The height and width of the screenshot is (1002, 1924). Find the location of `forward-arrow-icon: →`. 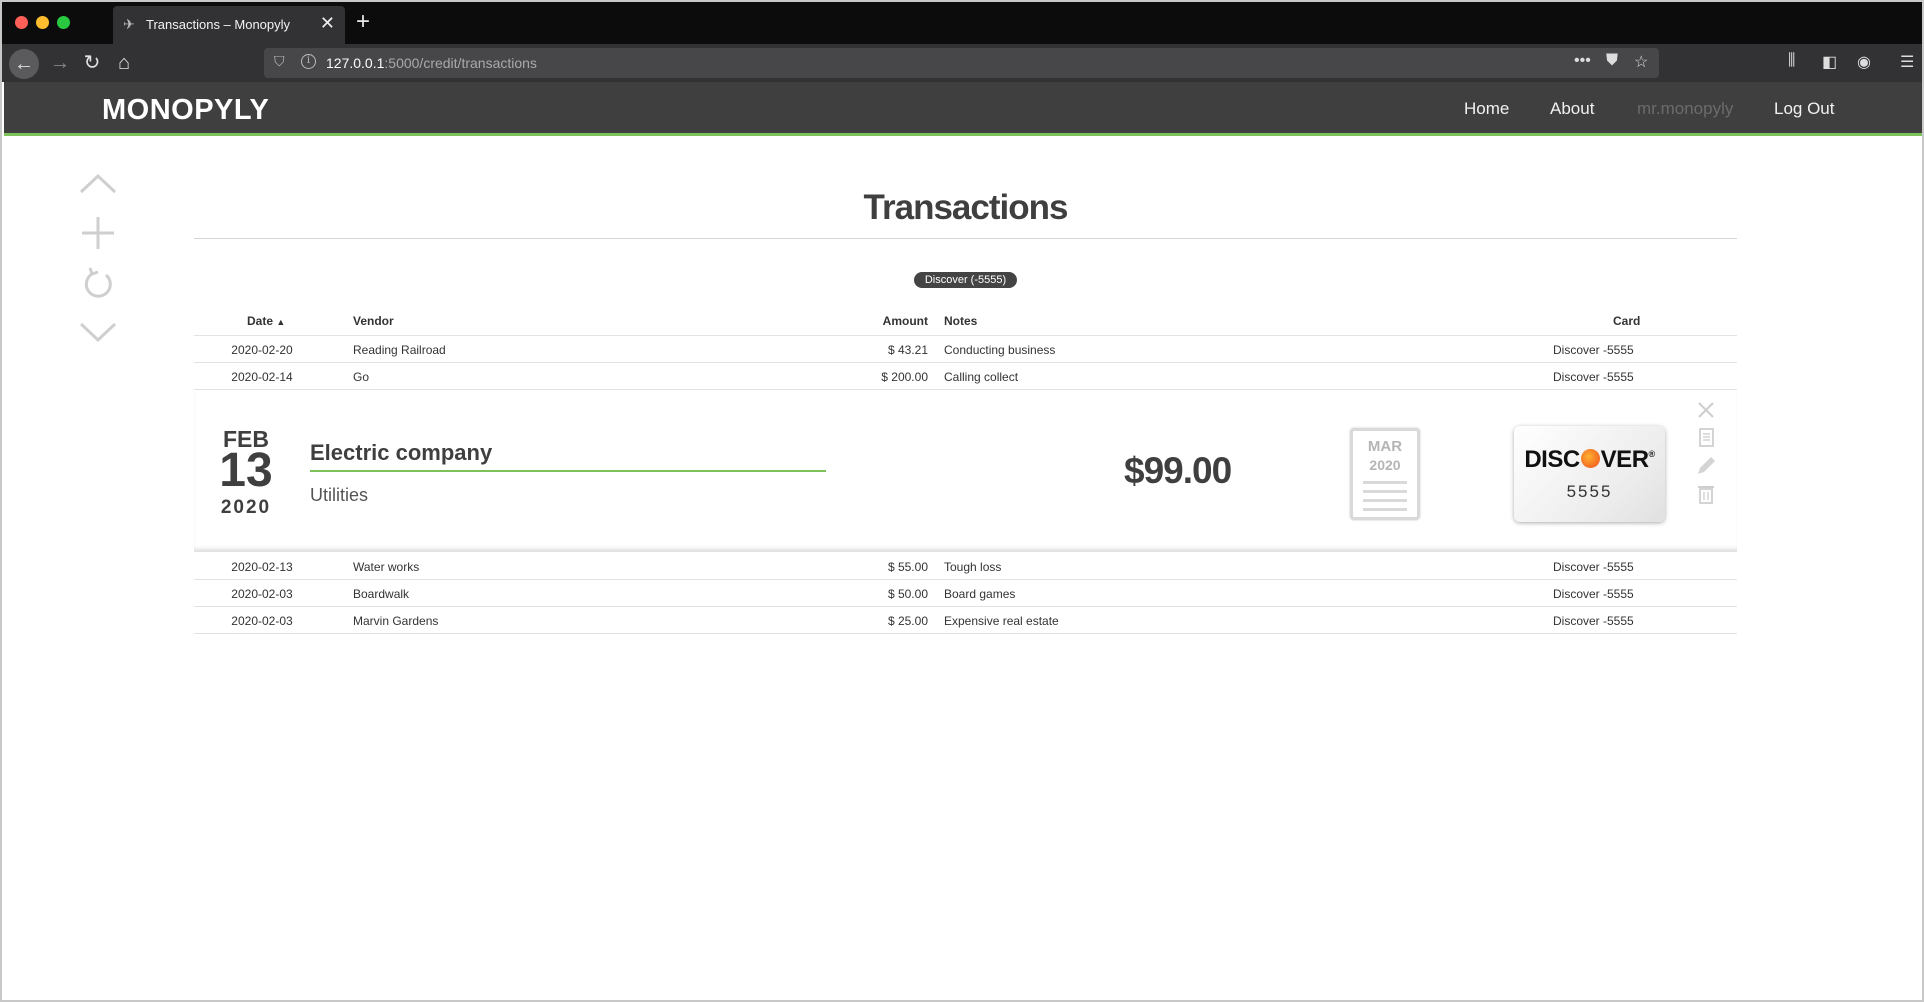

forward-arrow-icon: → is located at coordinates (60, 63).